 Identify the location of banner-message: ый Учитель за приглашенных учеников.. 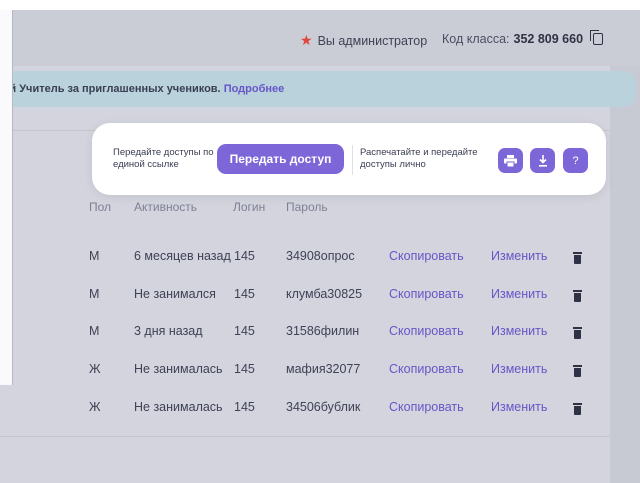
(110, 89).